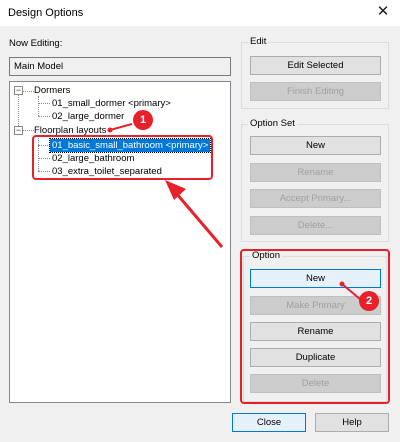  What do you see at coordinates (52, 90) in the screenshot?
I see `tree-group-dormers: Dormers` at bounding box center [52, 90].